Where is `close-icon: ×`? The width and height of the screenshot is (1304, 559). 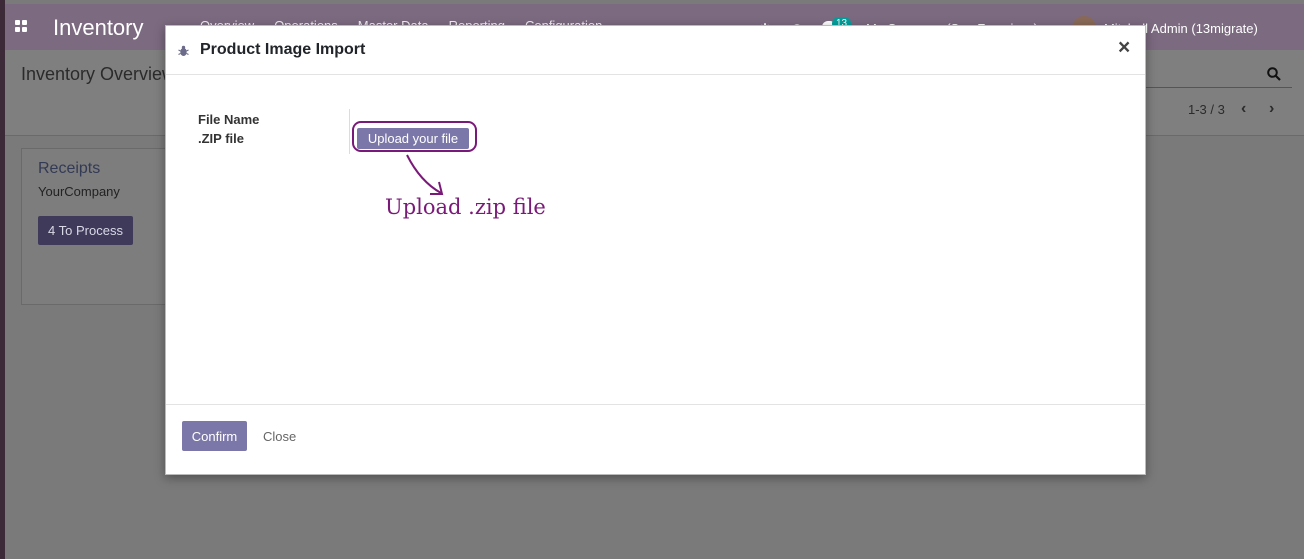 close-icon: × is located at coordinates (1124, 48).